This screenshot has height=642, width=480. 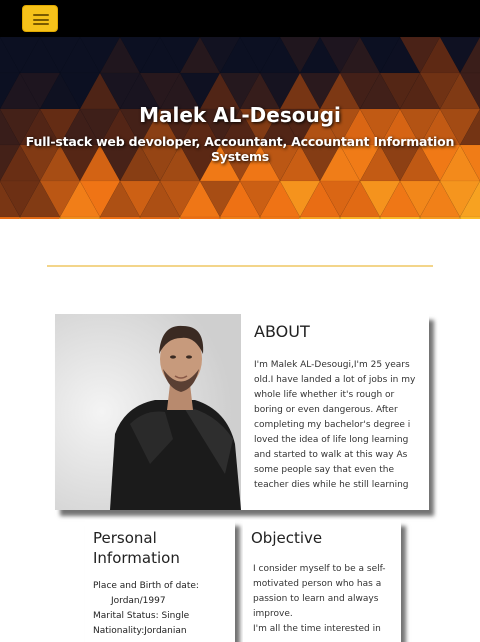 I want to click on marital-status: Marital Status: Single, so click(x=141, y=616).